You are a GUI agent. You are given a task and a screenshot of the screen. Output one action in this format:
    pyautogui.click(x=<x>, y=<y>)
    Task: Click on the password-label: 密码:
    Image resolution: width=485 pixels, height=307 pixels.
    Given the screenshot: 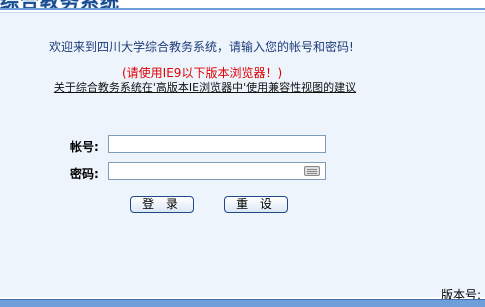 What is the action you would take?
    pyautogui.click(x=84, y=174)
    